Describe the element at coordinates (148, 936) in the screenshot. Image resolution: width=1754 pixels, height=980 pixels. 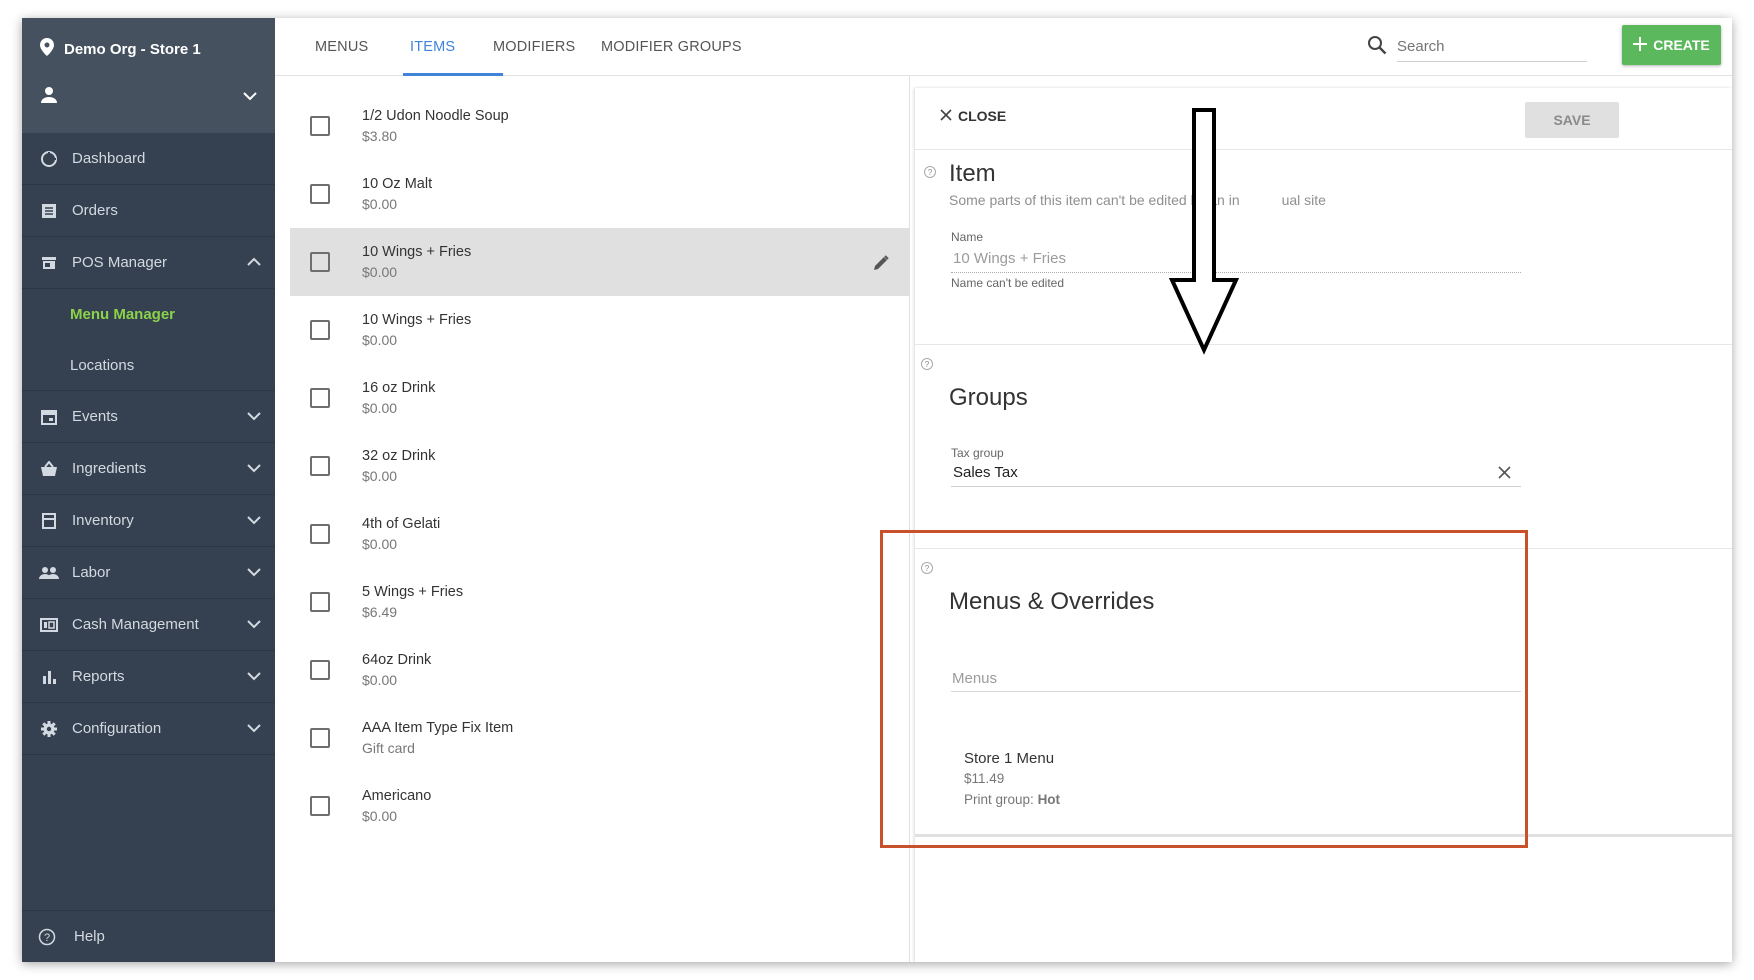
I see `sidebar-item-help: ? Help` at that location.